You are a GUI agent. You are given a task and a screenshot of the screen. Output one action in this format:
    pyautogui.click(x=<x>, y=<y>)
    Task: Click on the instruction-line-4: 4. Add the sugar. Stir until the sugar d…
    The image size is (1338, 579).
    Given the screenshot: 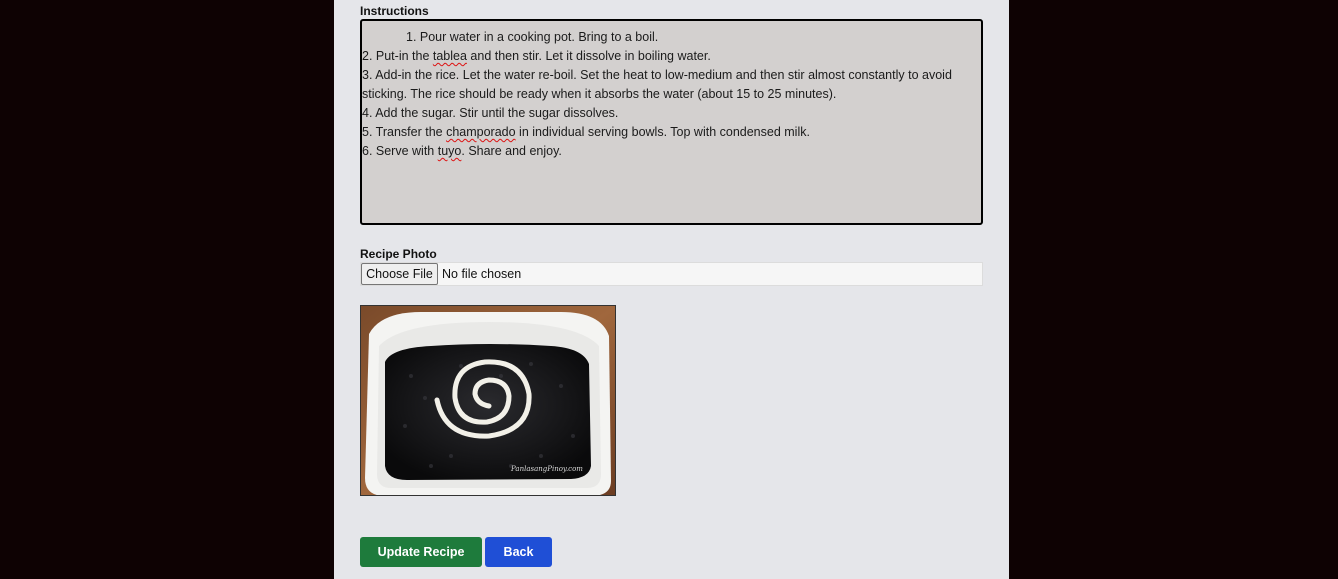 What is the action you would take?
    pyautogui.click(x=490, y=113)
    